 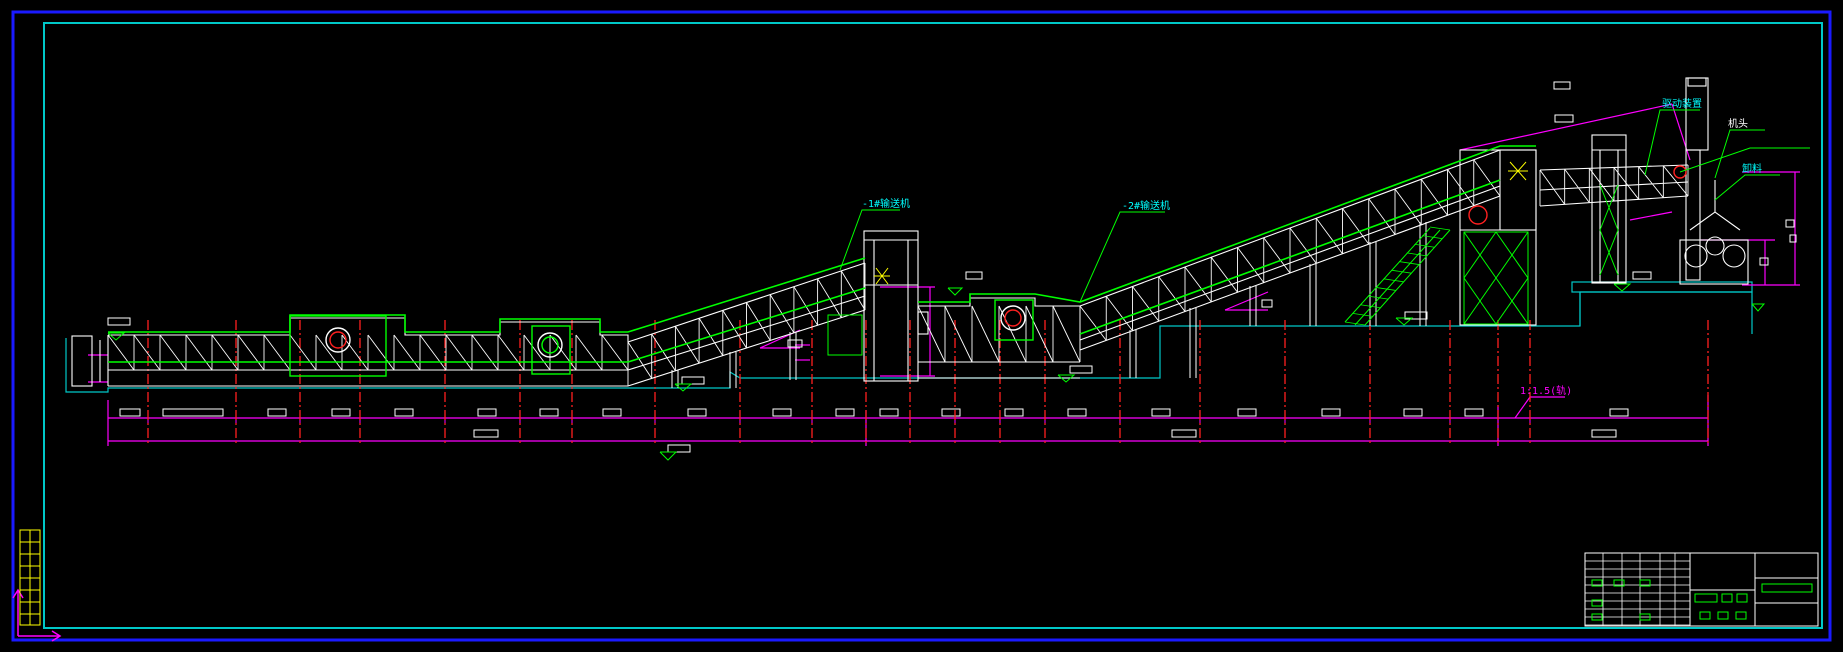 What do you see at coordinates (1440, 228) in the screenshot?
I see `stair-rung` at bounding box center [1440, 228].